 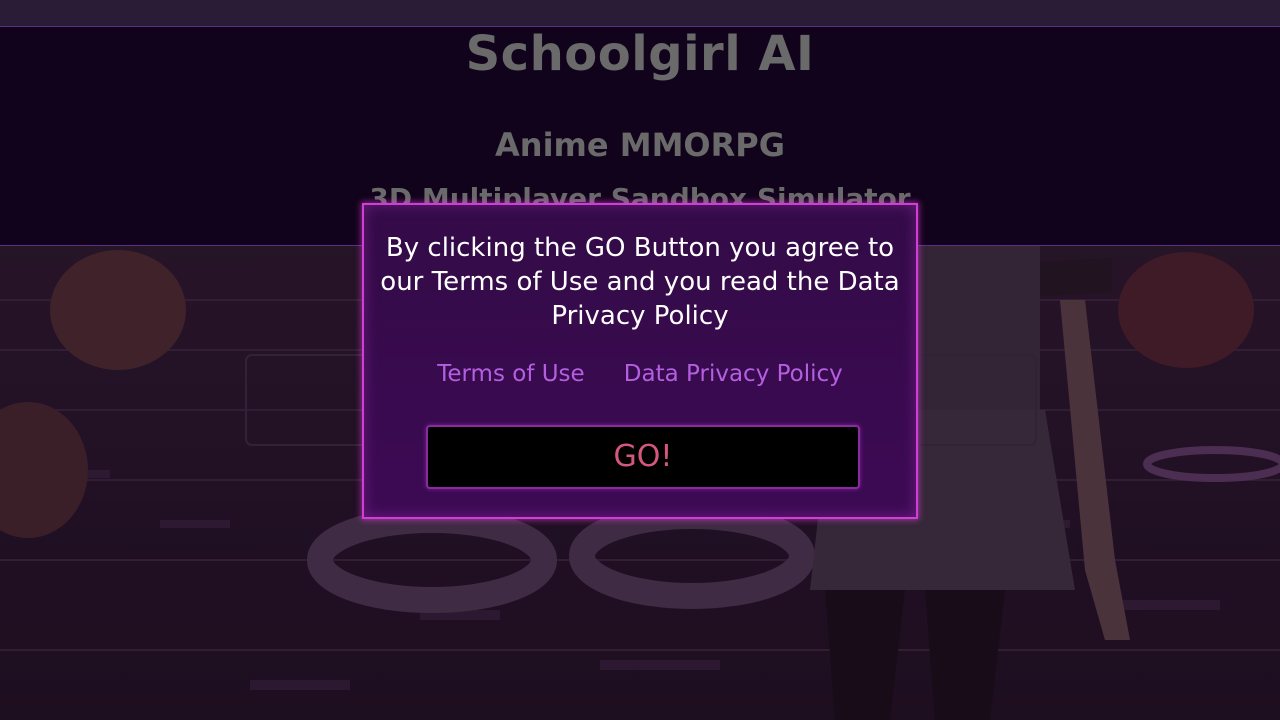 I want to click on game-title: Schoolgirl AI, so click(x=640, y=54).